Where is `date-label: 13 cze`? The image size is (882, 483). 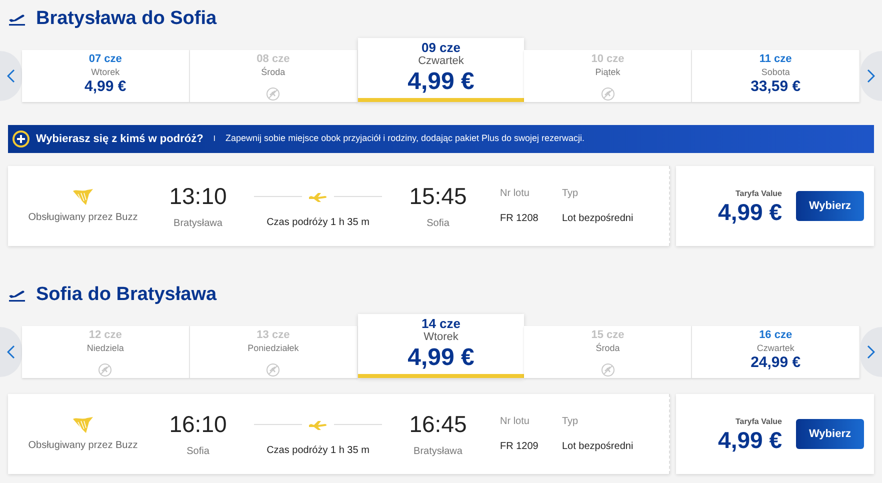
date-label: 13 cze is located at coordinates (273, 335).